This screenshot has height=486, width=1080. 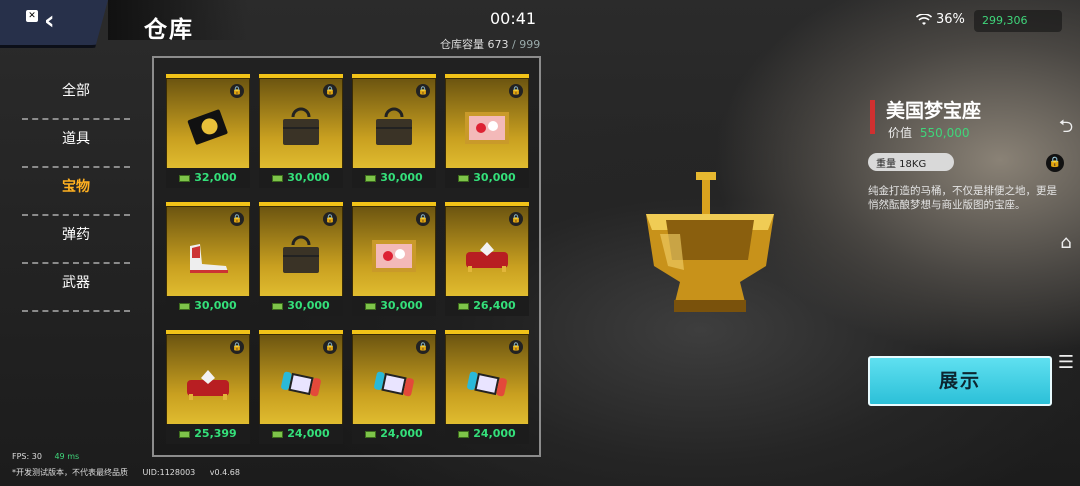 I want to click on wifi-icon, so click(x=924, y=19).